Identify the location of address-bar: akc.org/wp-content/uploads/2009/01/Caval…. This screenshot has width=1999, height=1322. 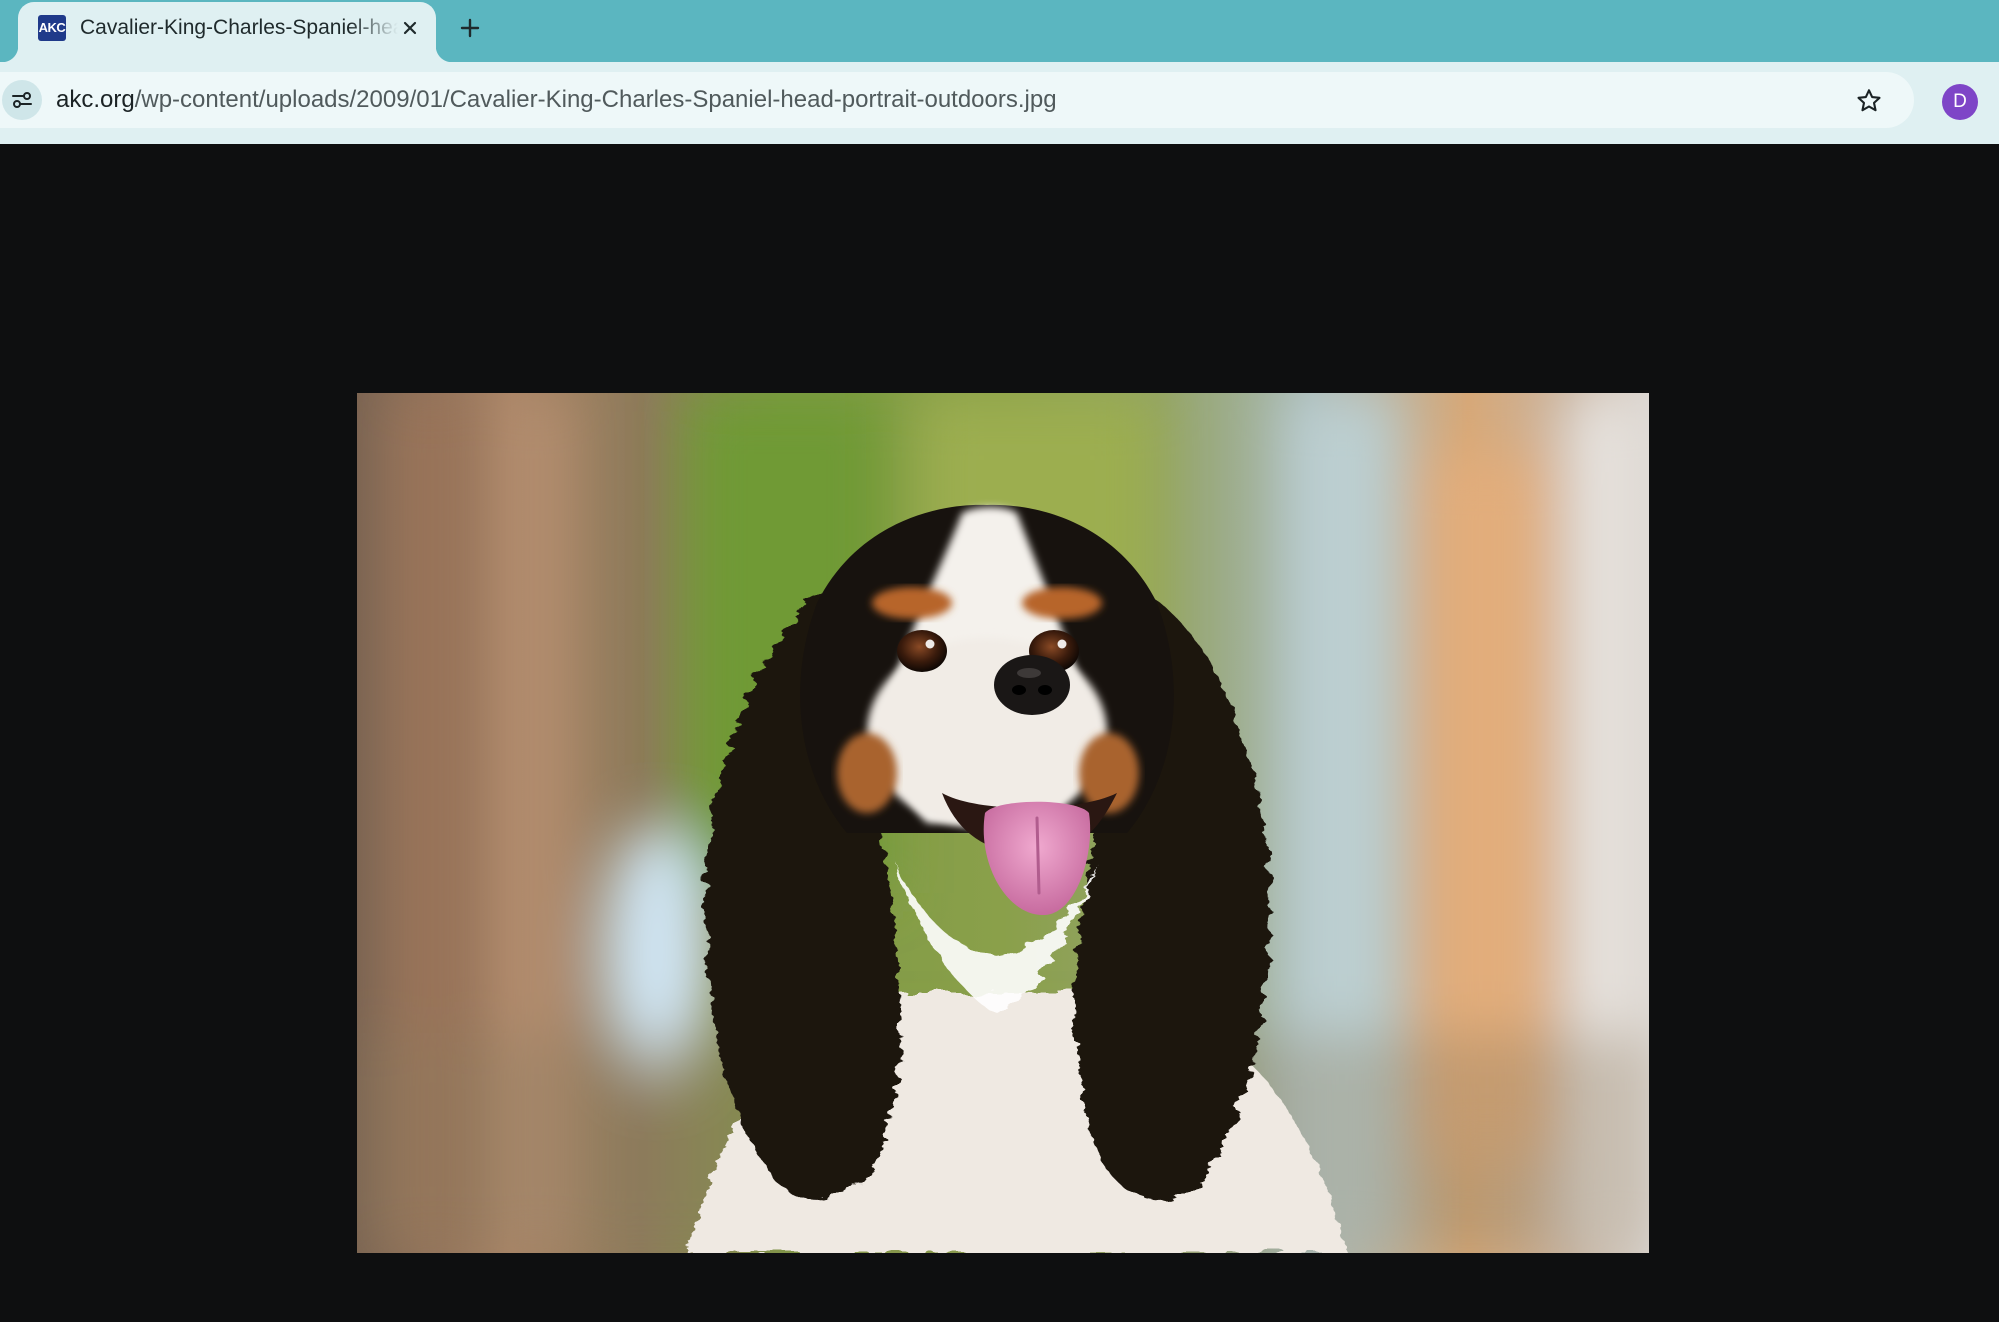
(957, 100).